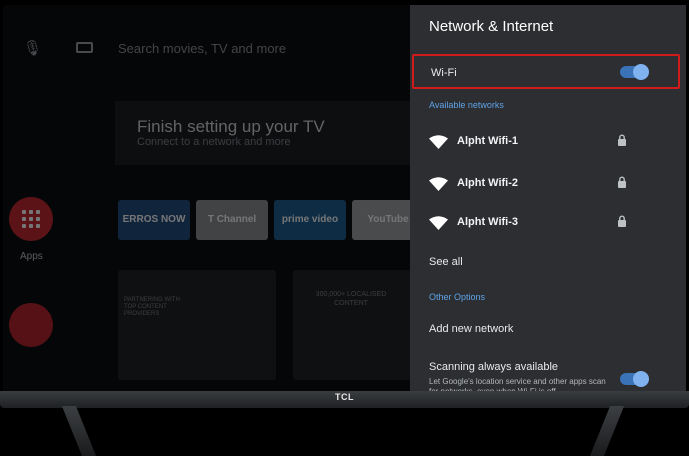 The width and height of the screenshot is (689, 456). Describe the element at coordinates (457, 297) in the screenshot. I see `other-options-label: Other Options` at that location.